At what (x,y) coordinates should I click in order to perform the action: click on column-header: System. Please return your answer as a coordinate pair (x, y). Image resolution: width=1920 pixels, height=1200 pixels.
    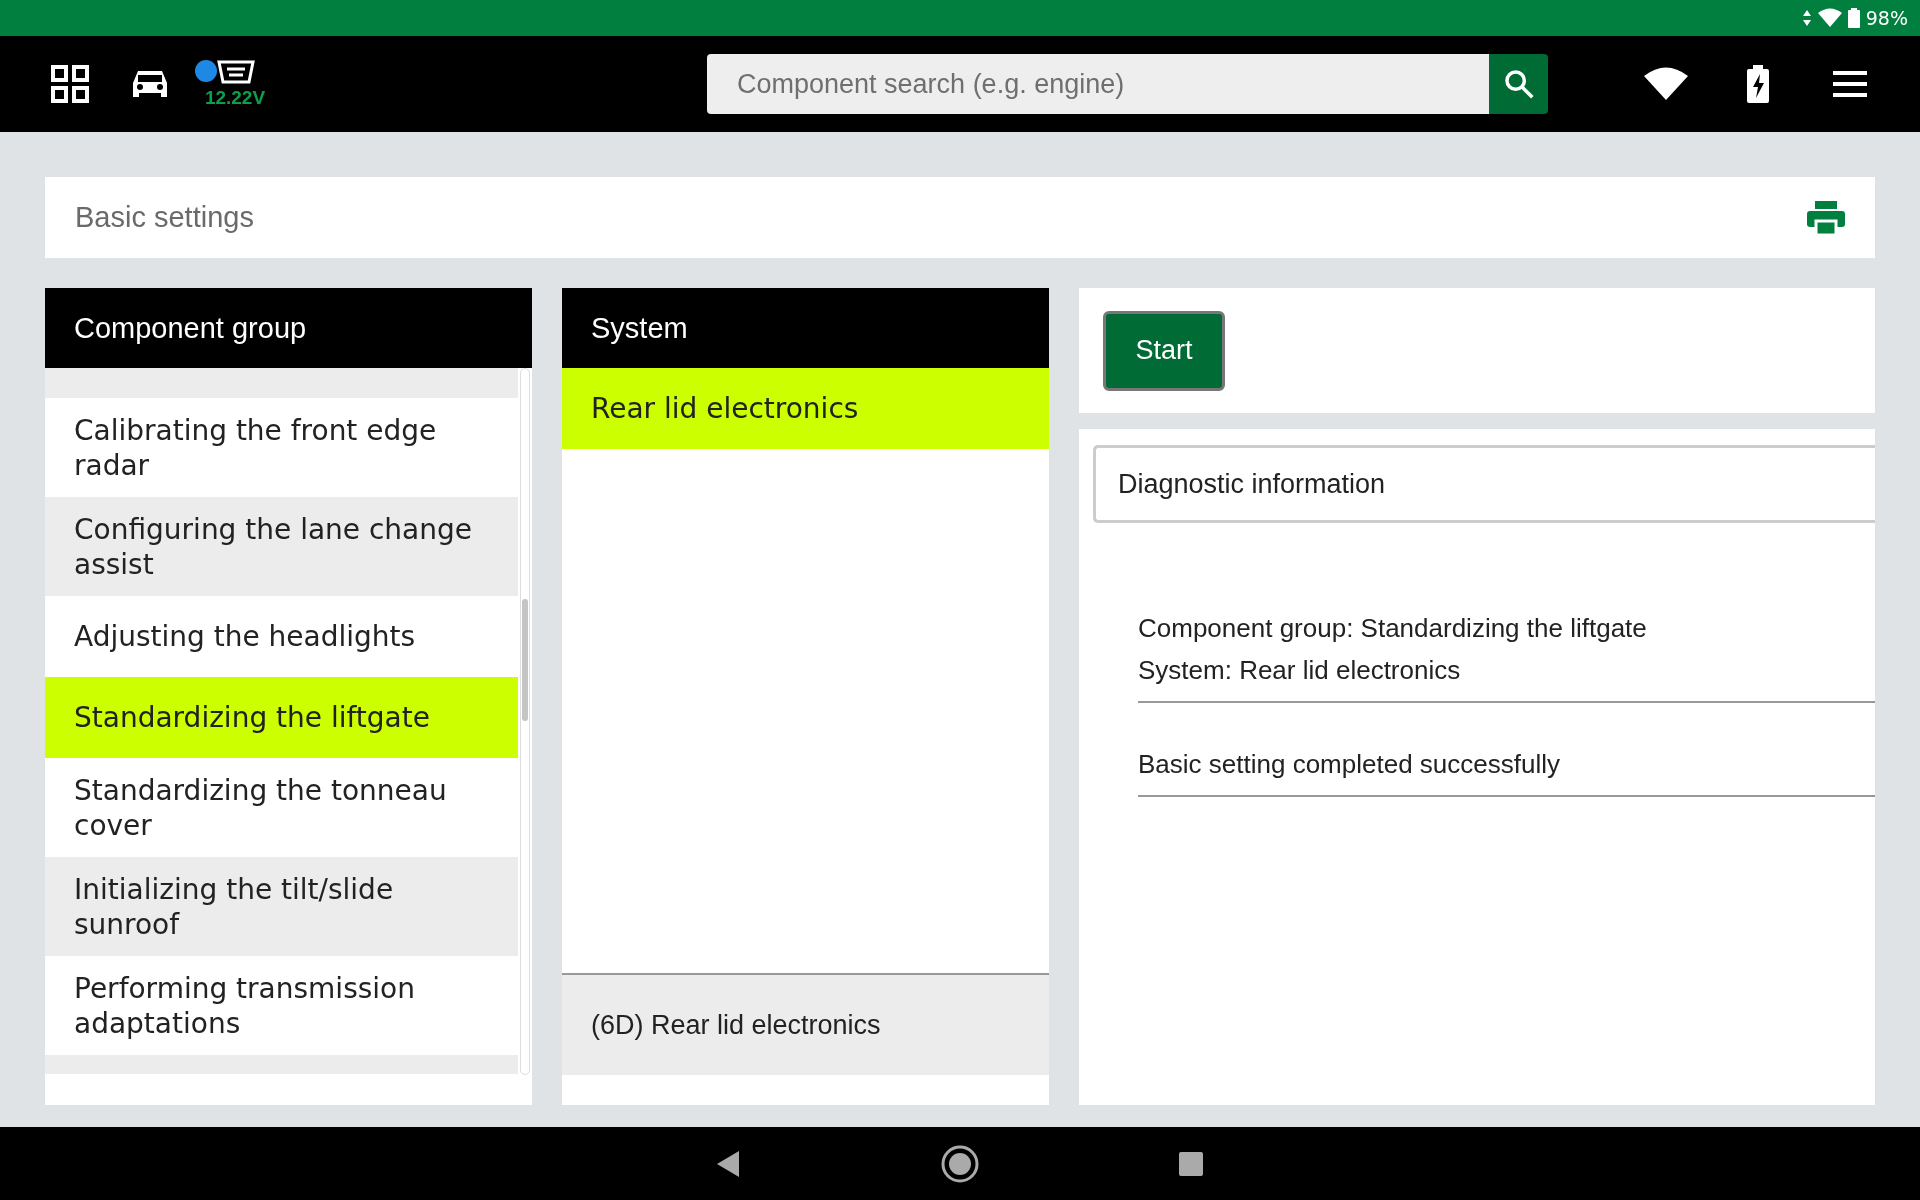
    Looking at the image, I should click on (805, 328).